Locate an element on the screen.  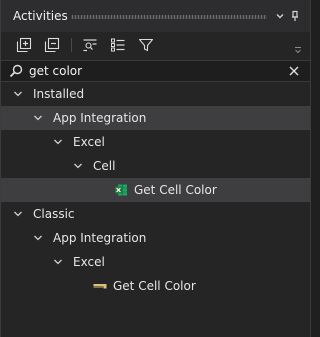
panel-options-button is located at coordinates (280, 16).